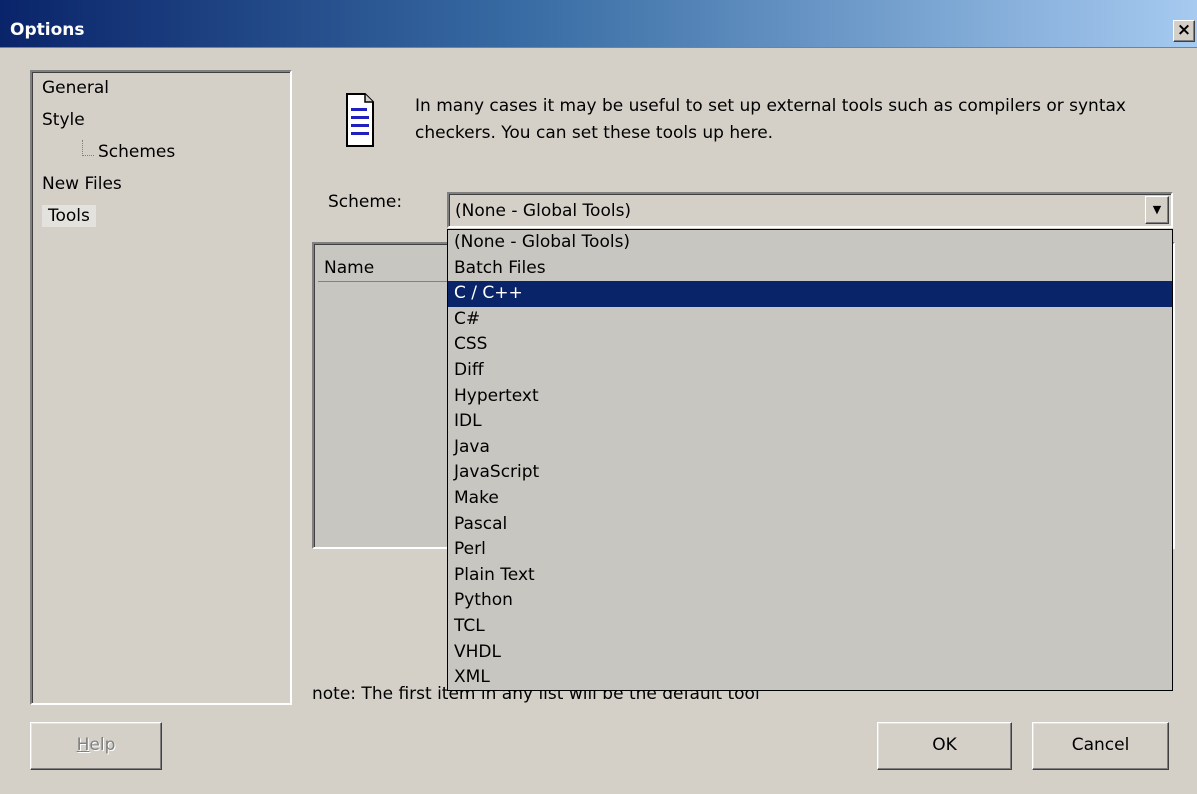 The image size is (1197, 794). Describe the element at coordinates (88, 148) in the screenshot. I see `tree-connector` at that location.